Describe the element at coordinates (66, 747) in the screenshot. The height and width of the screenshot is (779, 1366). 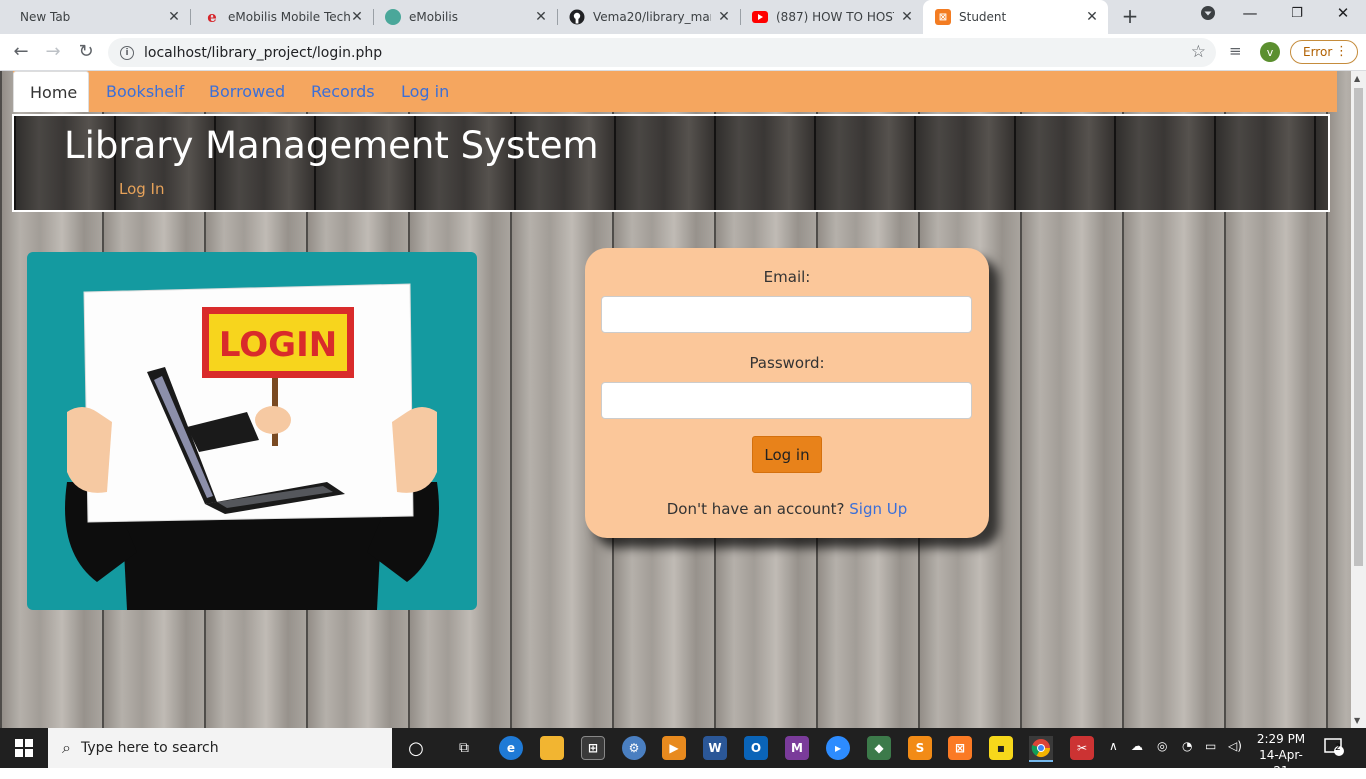
I see `search-icon: ⌕` at that location.